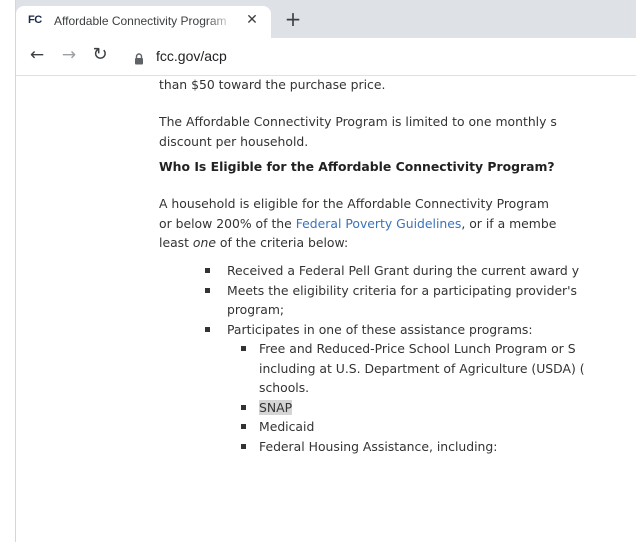 This screenshot has height=542, width=636. Describe the element at coordinates (293, 20) in the screenshot. I see `new-tab-button: +` at that location.